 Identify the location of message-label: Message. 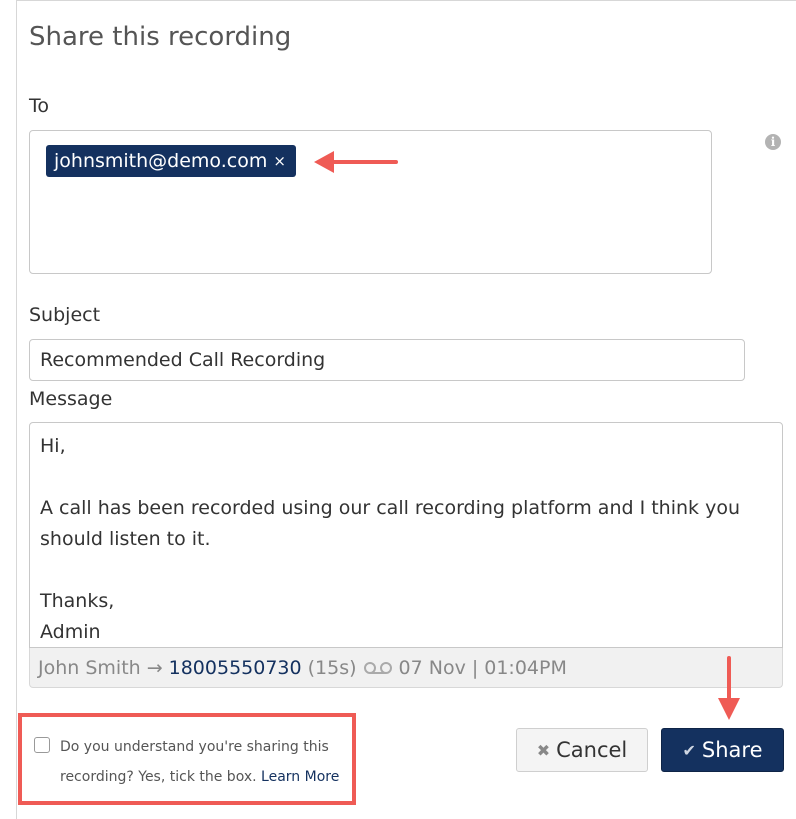
(71, 399).